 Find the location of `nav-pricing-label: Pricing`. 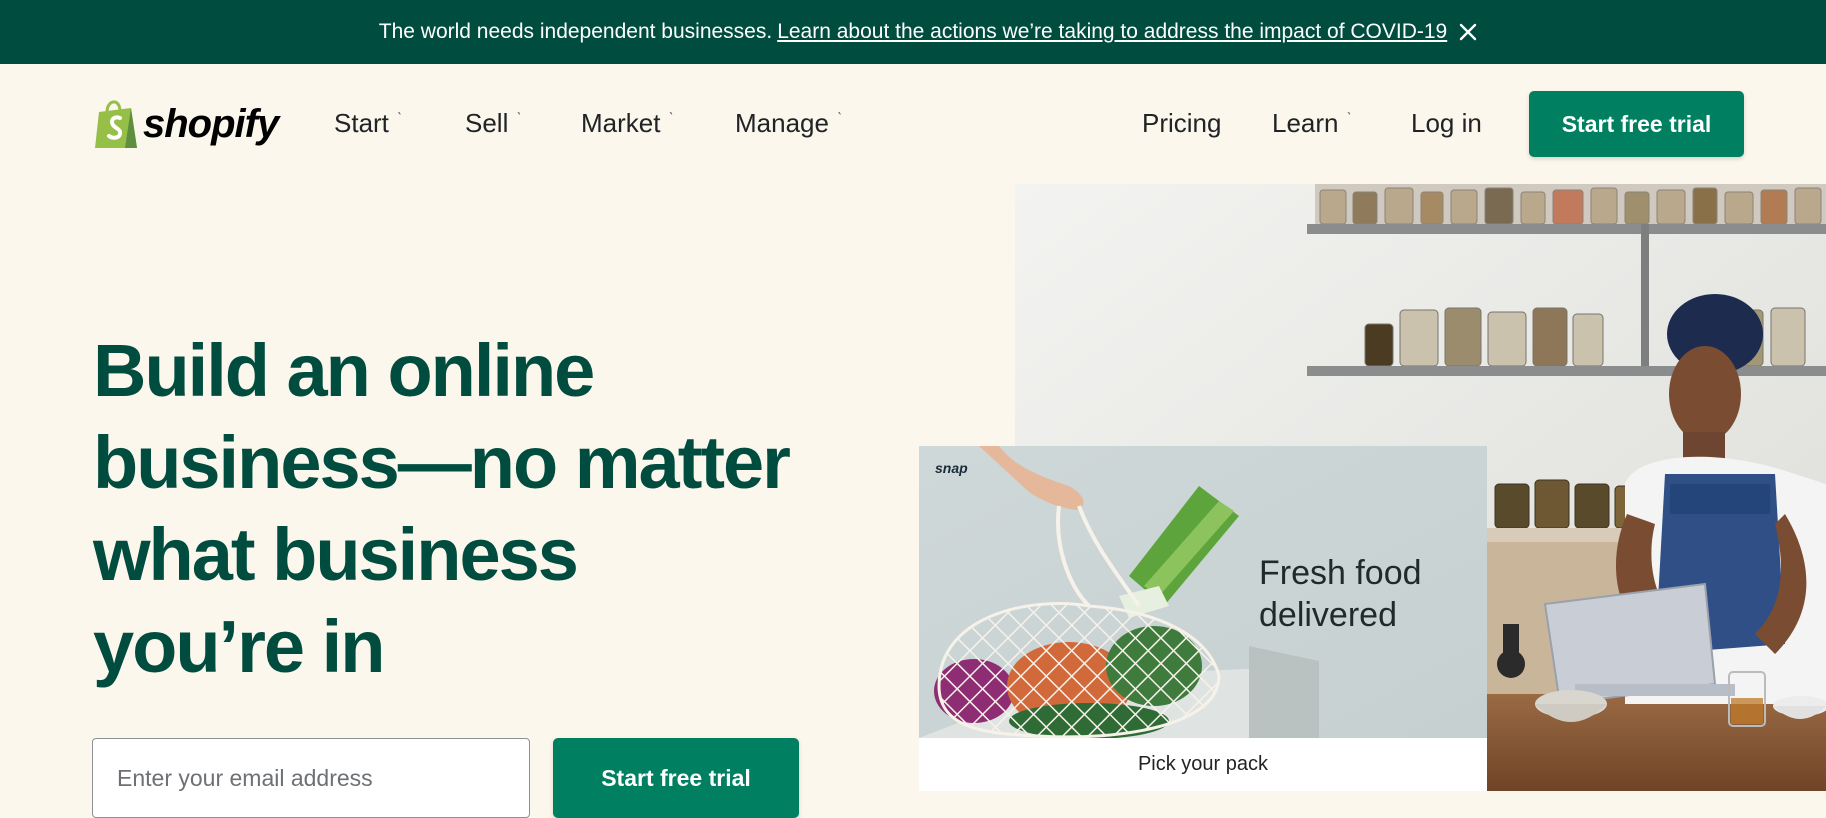

nav-pricing-label: Pricing is located at coordinates (1182, 123).